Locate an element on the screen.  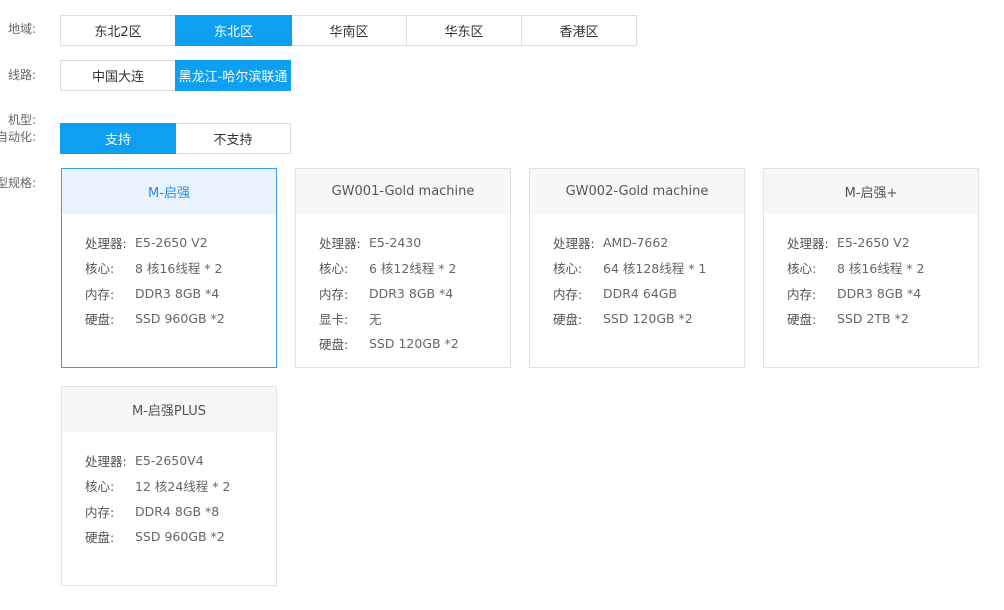
spec-row-memory: 内存: DDR4 8GB *8 is located at coordinates (180, 511).